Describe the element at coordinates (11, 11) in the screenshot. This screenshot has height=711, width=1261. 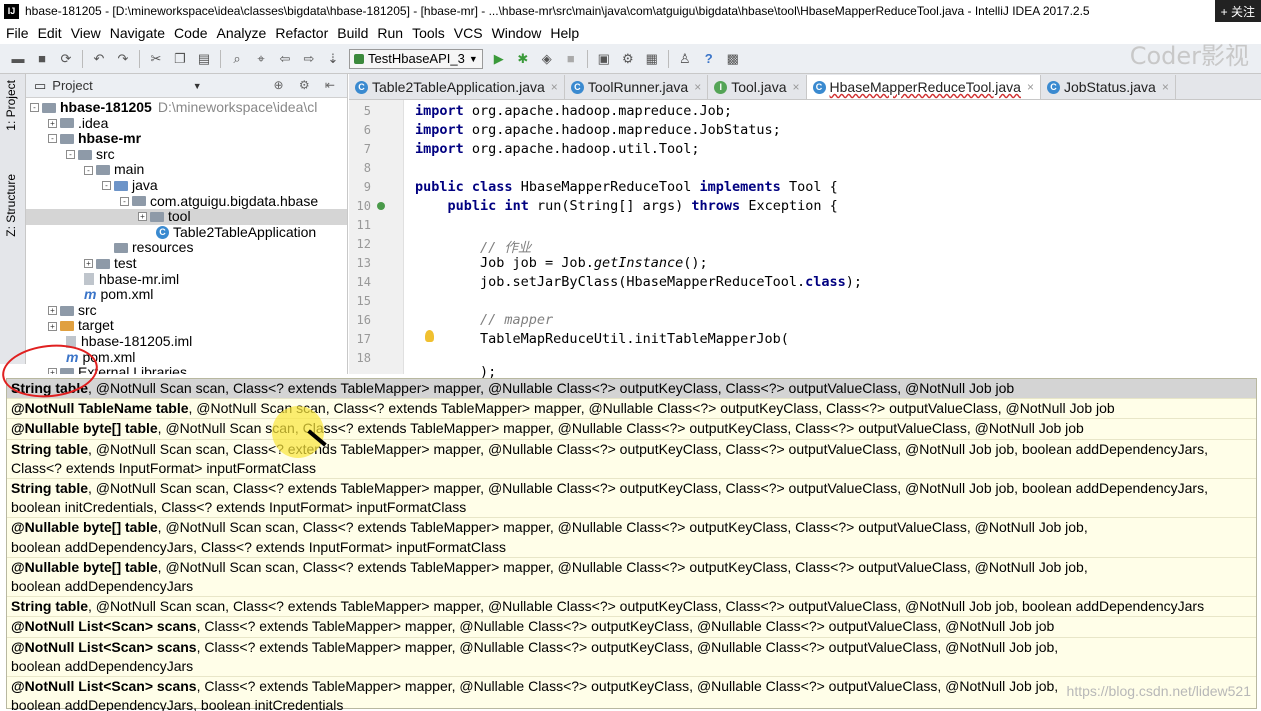
I see `intellij-app-icon: IJ` at that location.